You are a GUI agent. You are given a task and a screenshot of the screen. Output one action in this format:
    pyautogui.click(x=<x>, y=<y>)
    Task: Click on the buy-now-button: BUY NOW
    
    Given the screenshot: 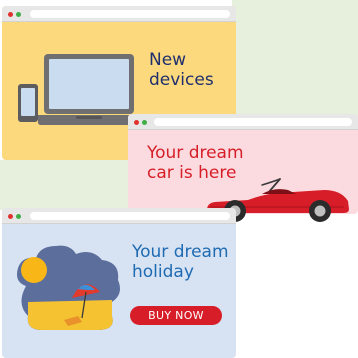 What is the action you would take?
    pyautogui.click(x=176, y=315)
    